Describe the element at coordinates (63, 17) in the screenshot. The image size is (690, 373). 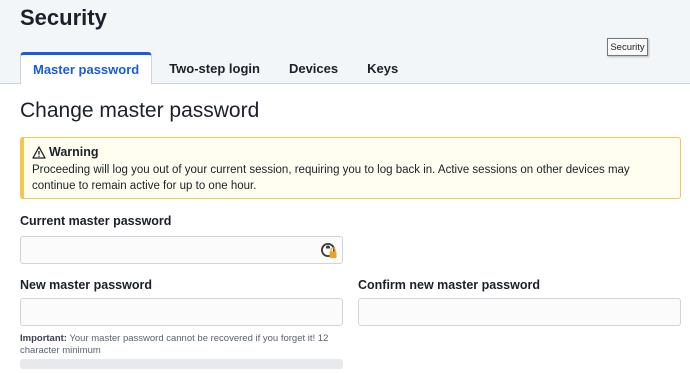
I see `page-title: Security` at that location.